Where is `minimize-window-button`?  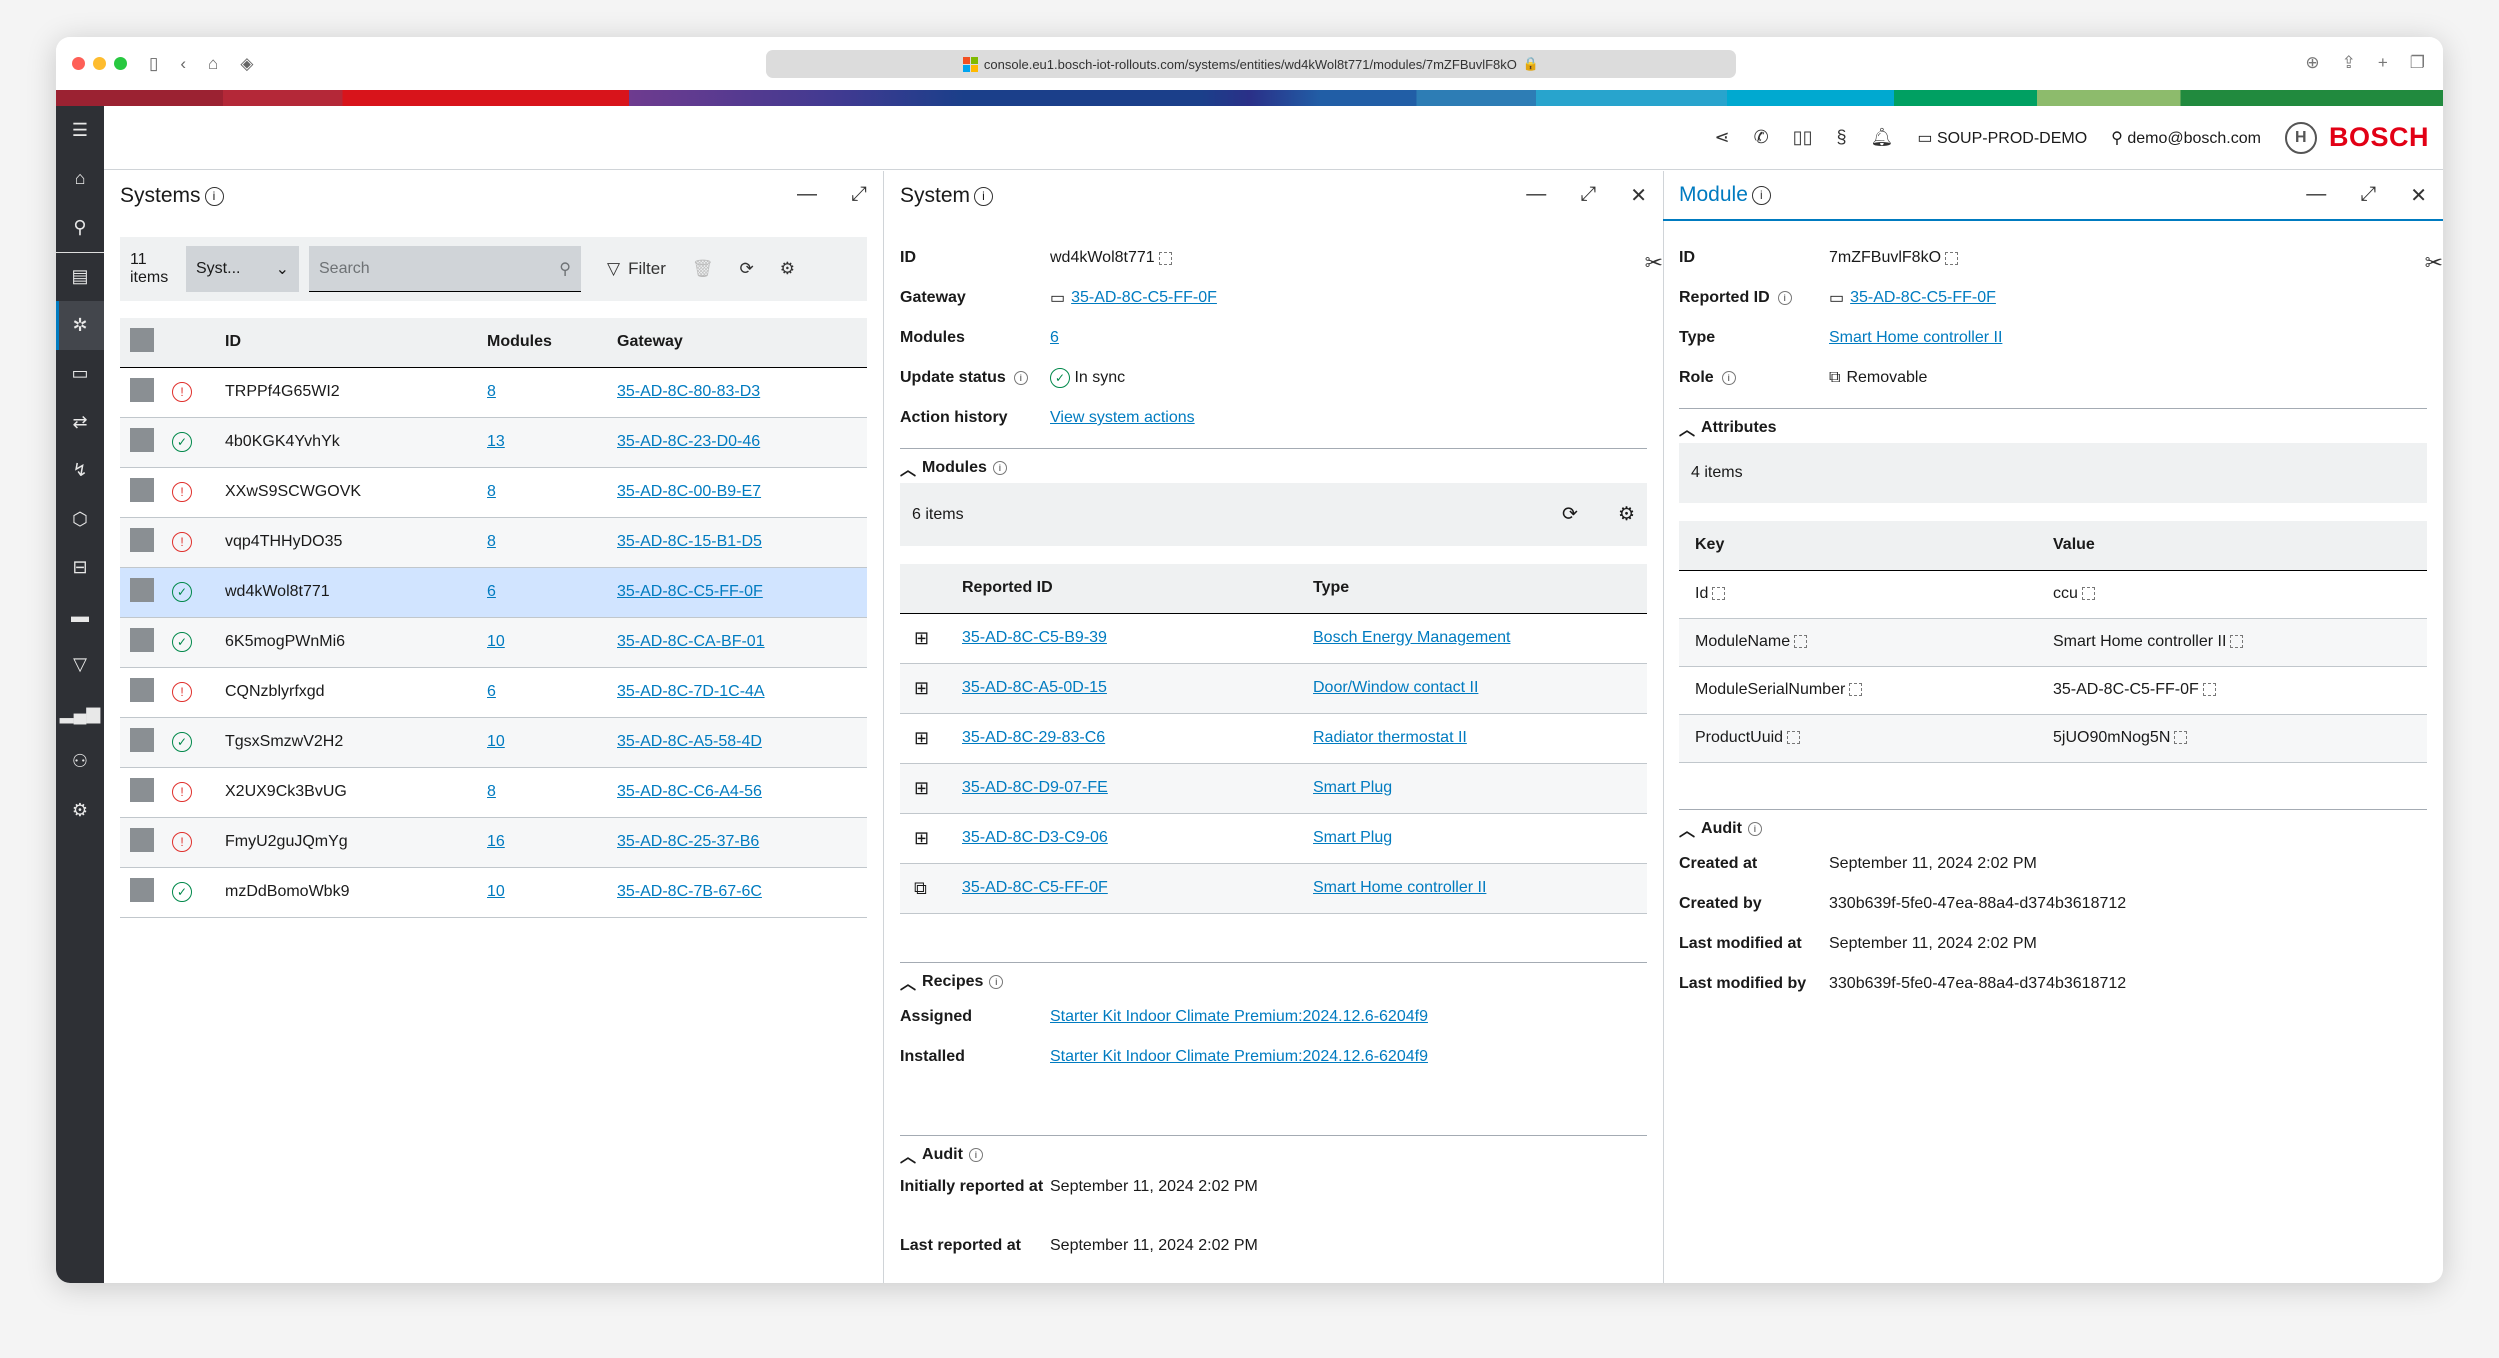 minimize-window-button is located at coordinates (99, 63).